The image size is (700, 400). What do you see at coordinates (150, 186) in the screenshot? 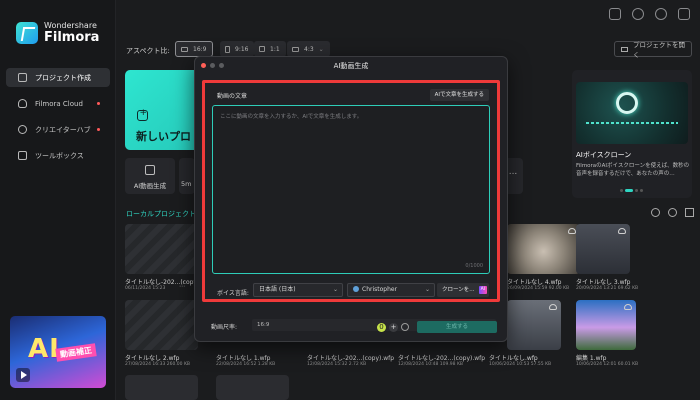
I see `tool-label: AI動画生成` at bounding box center [150, 186].